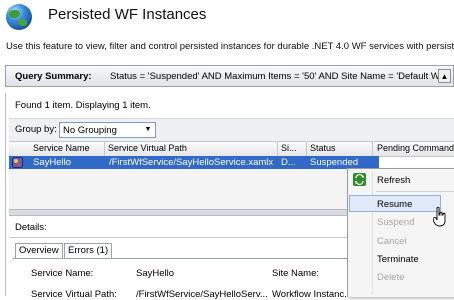  I want to click on results-count: Found 1 item. Displaying 1 item., so click(83, 105).